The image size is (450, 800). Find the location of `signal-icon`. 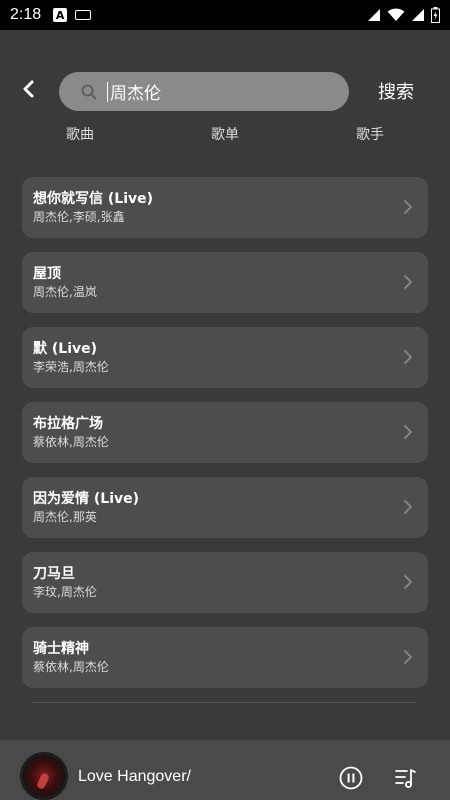

signal-icon is located at coordinates (418, 15).